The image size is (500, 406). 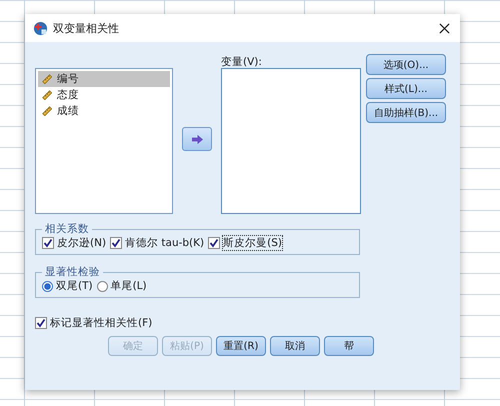 What do you see at coordinates (121, 286) in the screenshot?
I see `radio-option: 单尾(L)` at bounding box center [121, 286].